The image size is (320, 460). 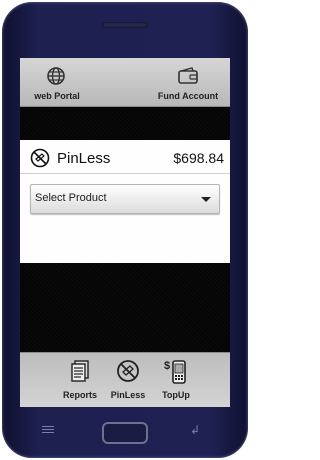 I want to click on fund-account-button: Fund Account, so click(x=188, y=82).